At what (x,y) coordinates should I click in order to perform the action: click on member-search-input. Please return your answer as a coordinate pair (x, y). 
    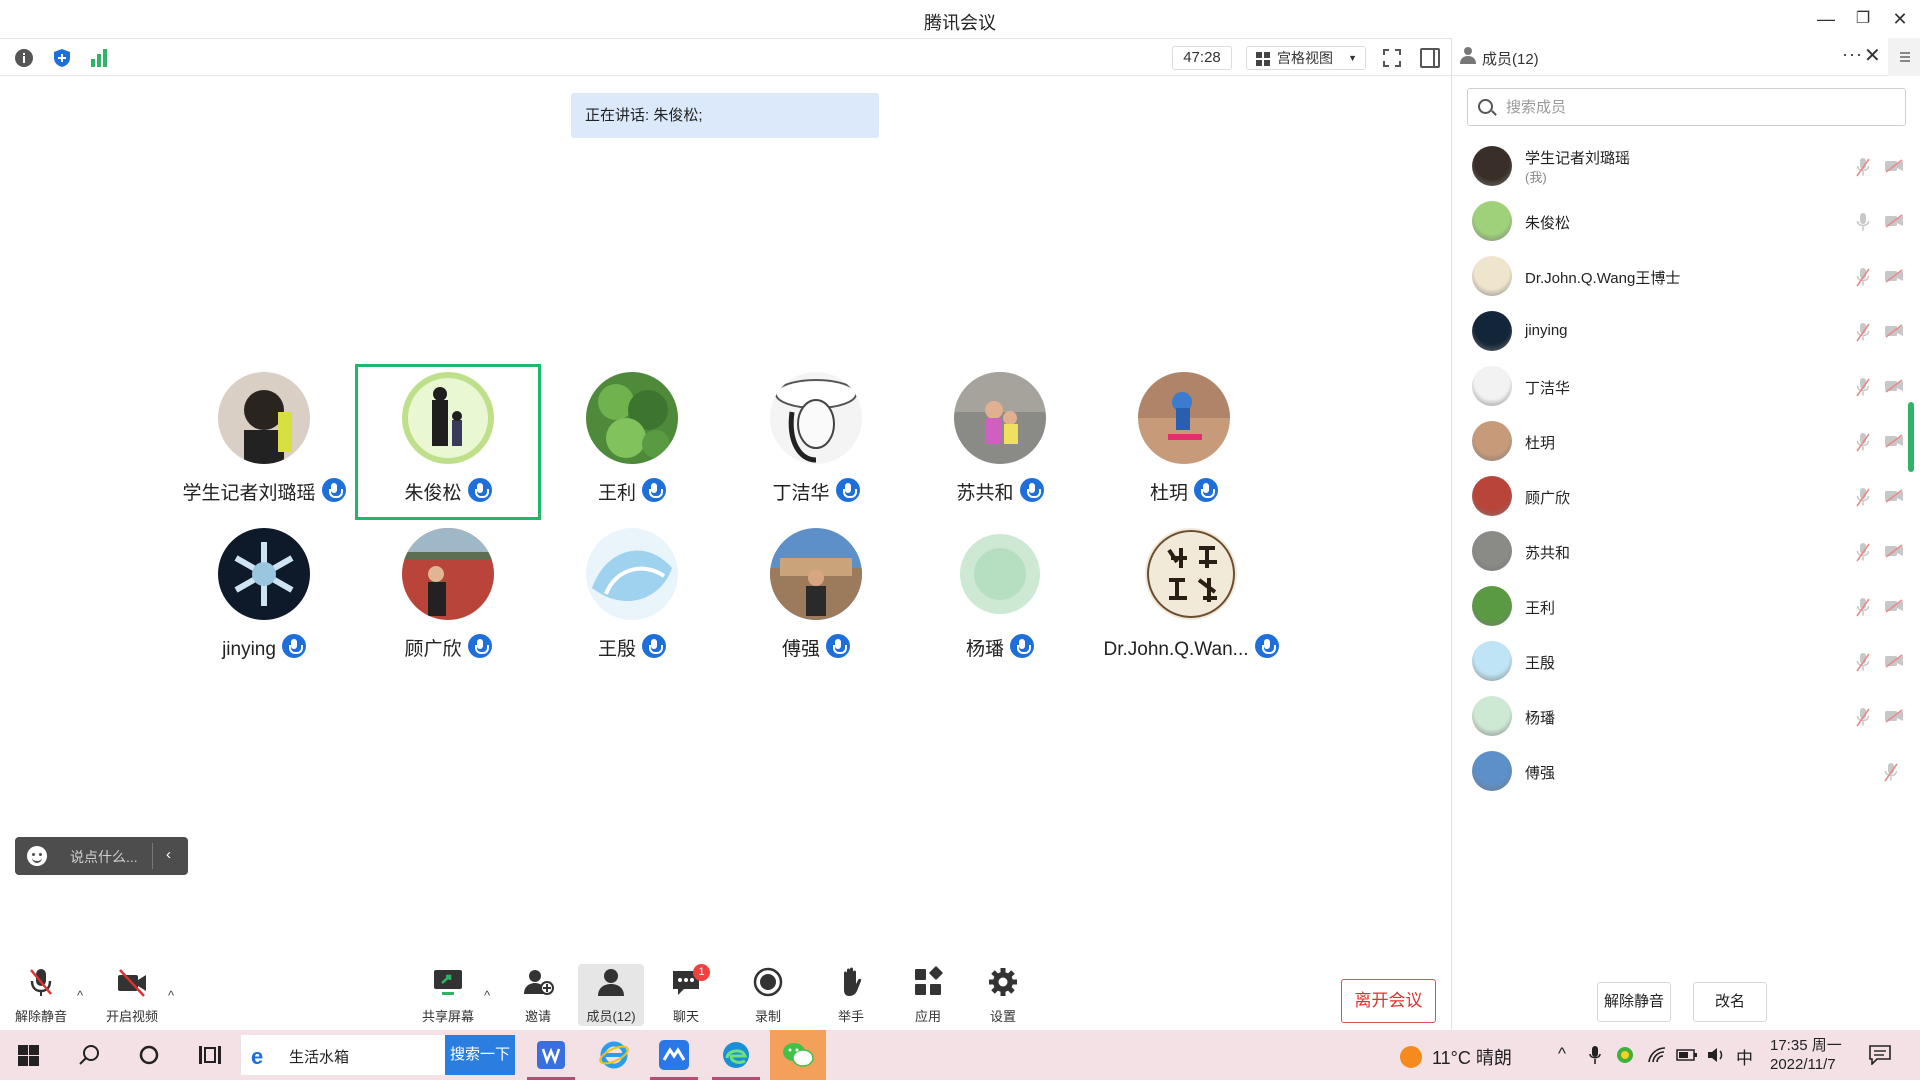
    Looking at the image, I should click on (1696, 107).